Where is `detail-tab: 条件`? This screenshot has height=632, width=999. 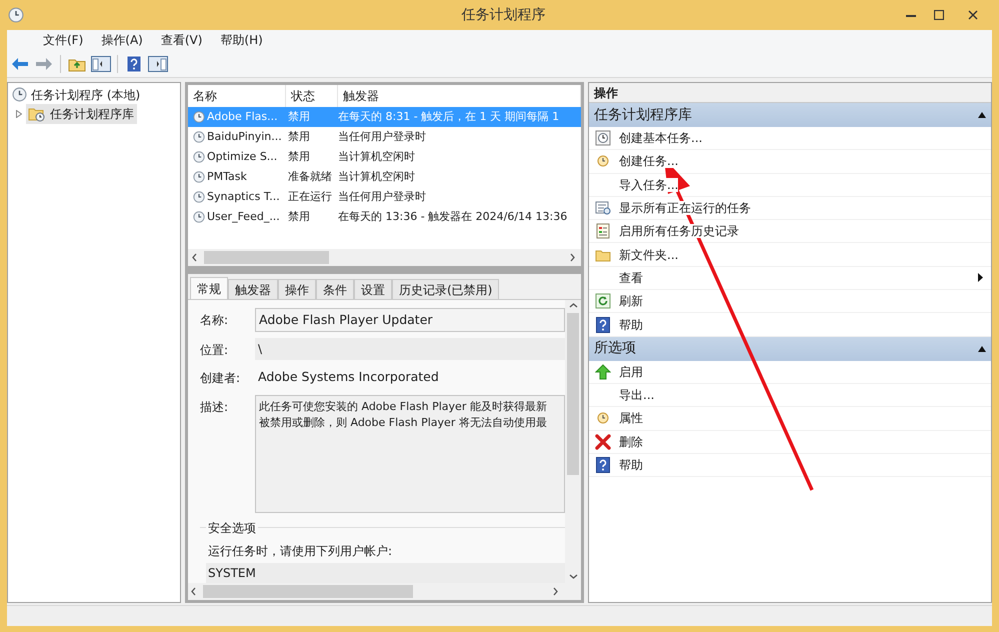 detail-tab: 条件 is located at coordinates (335, 288).